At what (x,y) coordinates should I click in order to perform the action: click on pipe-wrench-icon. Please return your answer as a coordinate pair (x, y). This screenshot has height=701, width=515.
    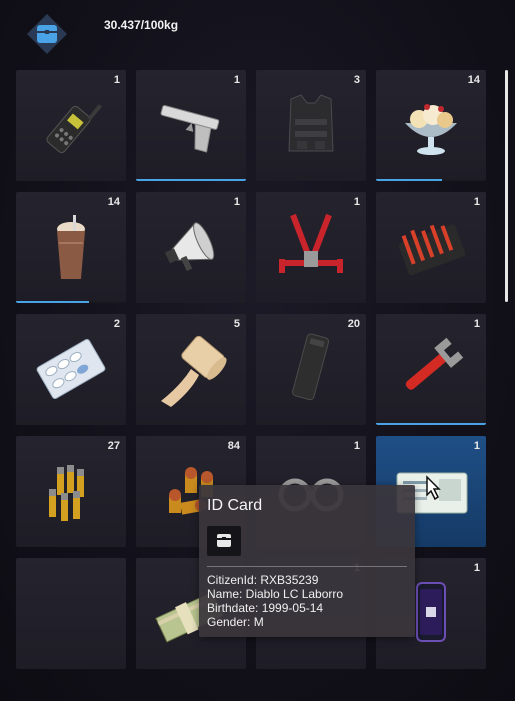
    Looking at the image, I should click on (434, 363).